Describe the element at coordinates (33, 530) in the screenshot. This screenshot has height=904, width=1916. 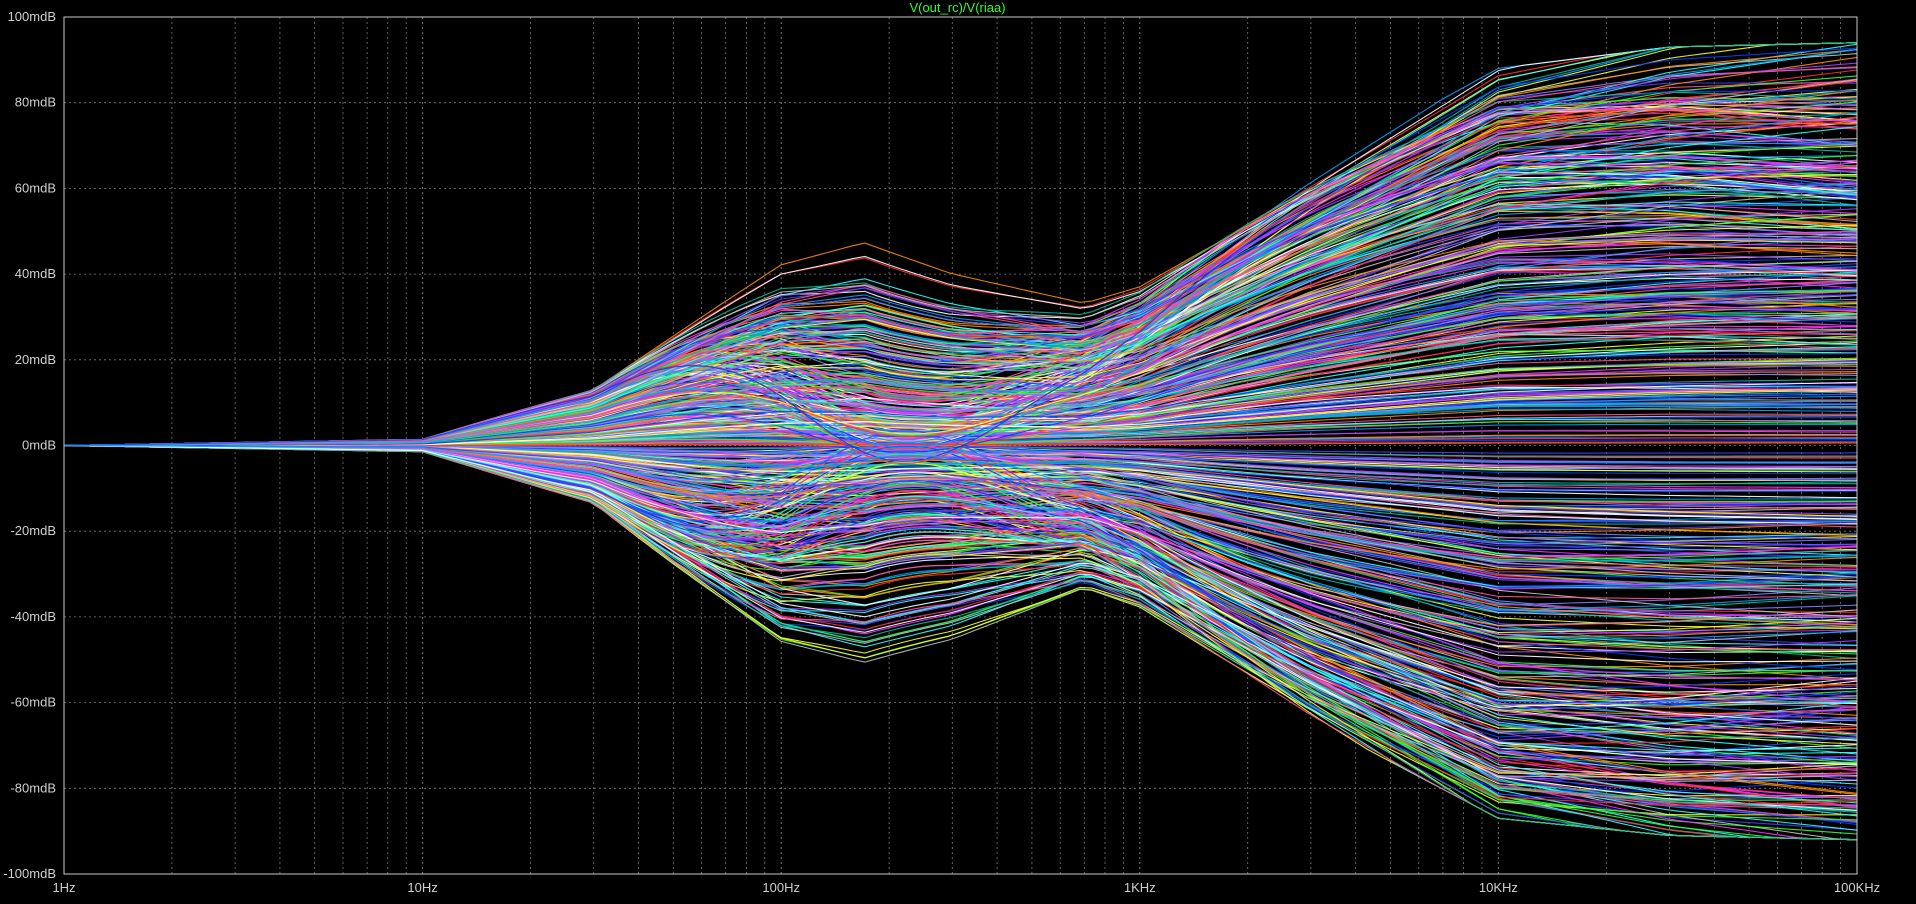
I see `y-tick-label: -20mdB` at that location.